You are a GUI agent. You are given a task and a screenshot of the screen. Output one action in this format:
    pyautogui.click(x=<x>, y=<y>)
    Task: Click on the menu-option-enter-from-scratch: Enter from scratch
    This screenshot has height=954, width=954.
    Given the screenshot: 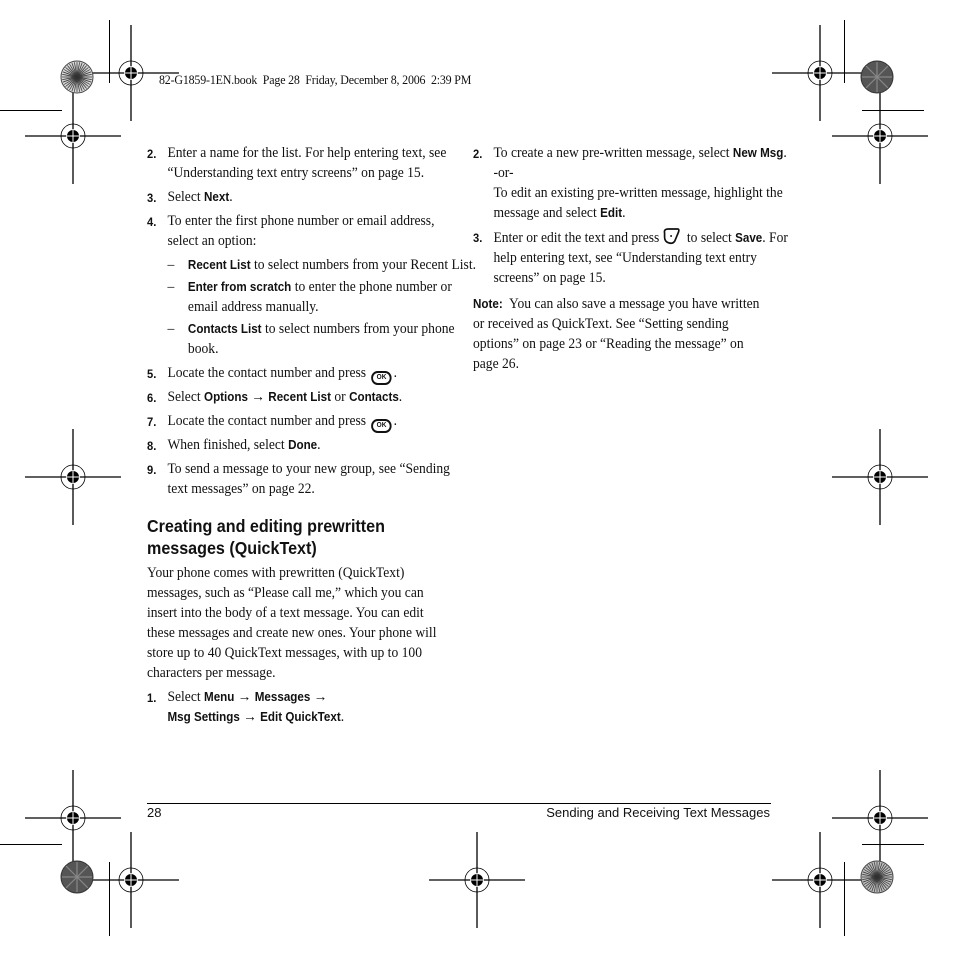 What is the action you would take?
    pyautogui.click(x=239, y=287)
    